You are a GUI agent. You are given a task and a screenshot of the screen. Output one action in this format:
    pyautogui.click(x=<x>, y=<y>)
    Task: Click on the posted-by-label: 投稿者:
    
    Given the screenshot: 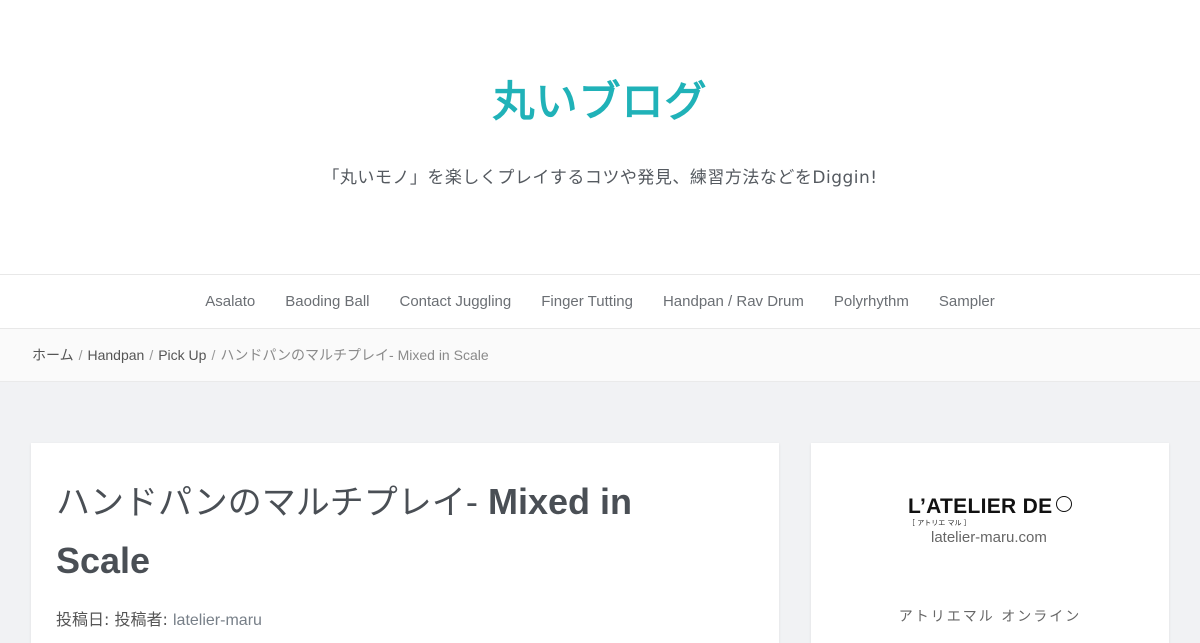 What is the action you would take?
    pyautogui.click(x=141, y=619)
    